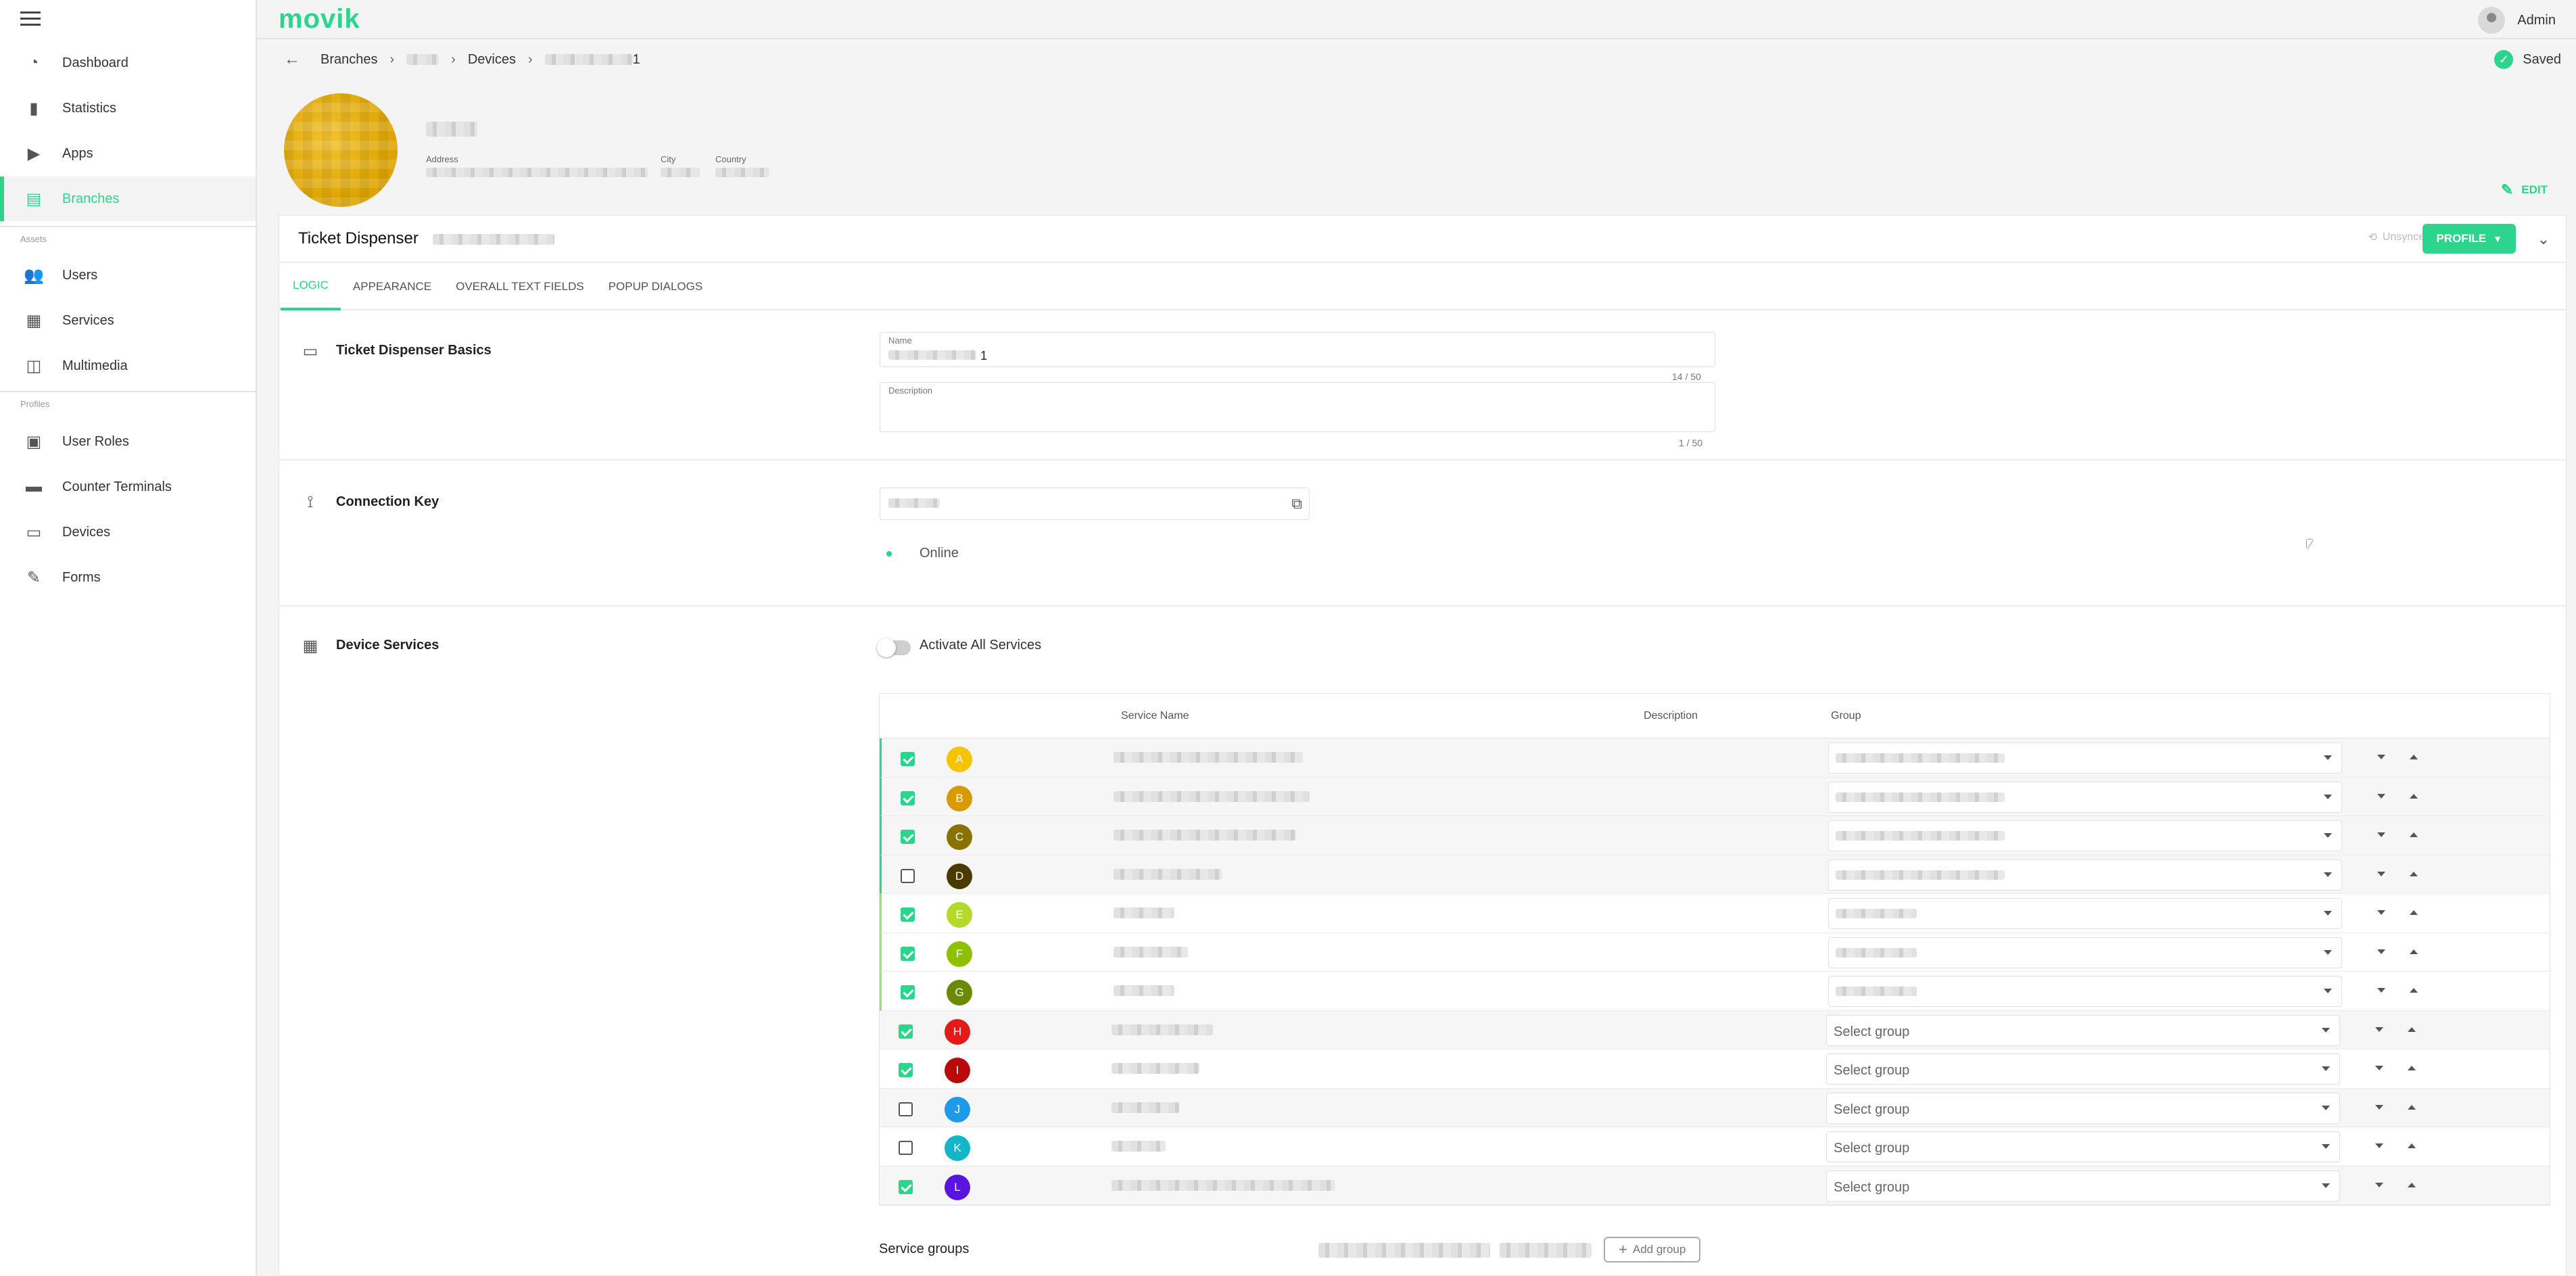 The width and height of the screenshot is (2576, 1276). Describe the element at coordinates (30, 18) in the screenshot. I see `menu-icon` at that location.